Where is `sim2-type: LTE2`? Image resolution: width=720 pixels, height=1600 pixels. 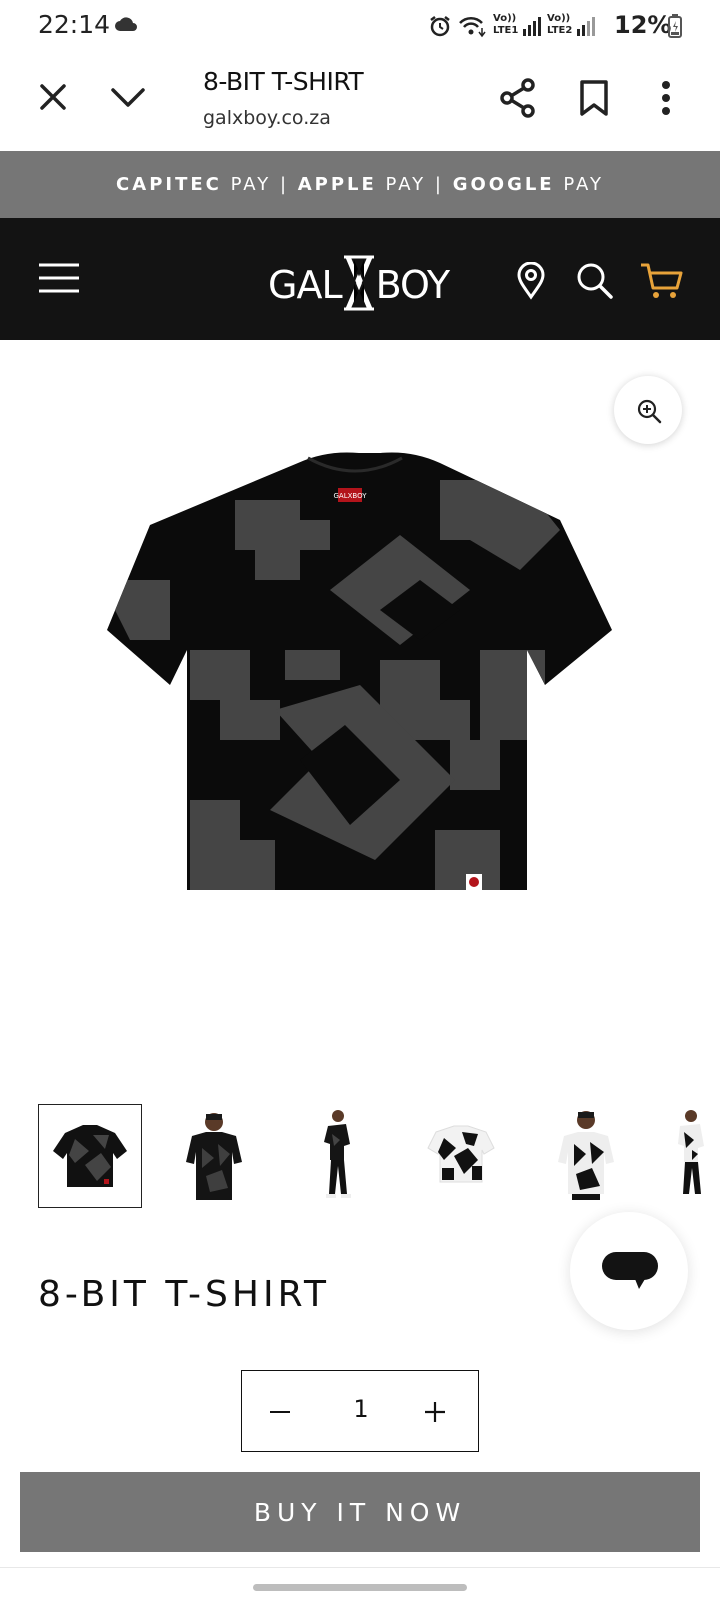
sim2-type: LTE2 is located at coordinates (560, 30).